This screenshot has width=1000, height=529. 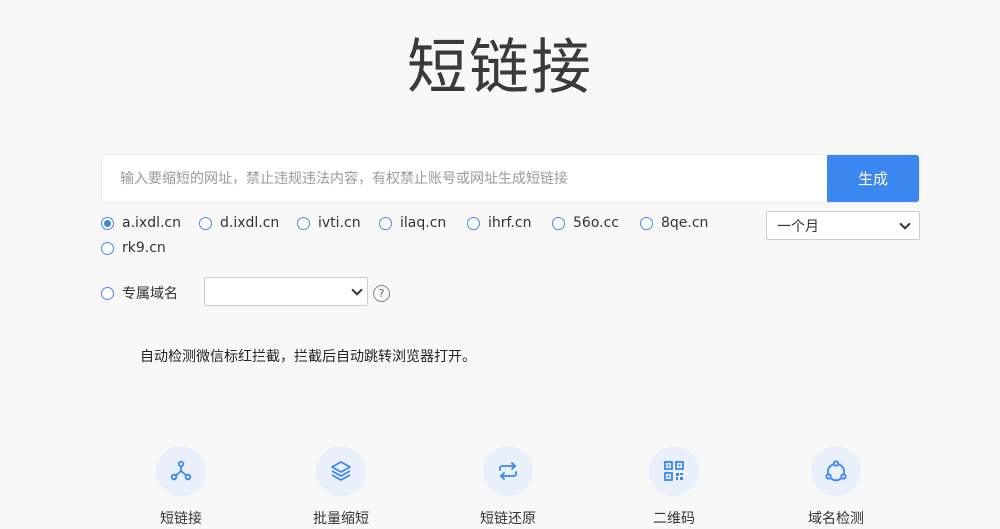 I want to click on custom-domain-select, so click(x=286, y=291).